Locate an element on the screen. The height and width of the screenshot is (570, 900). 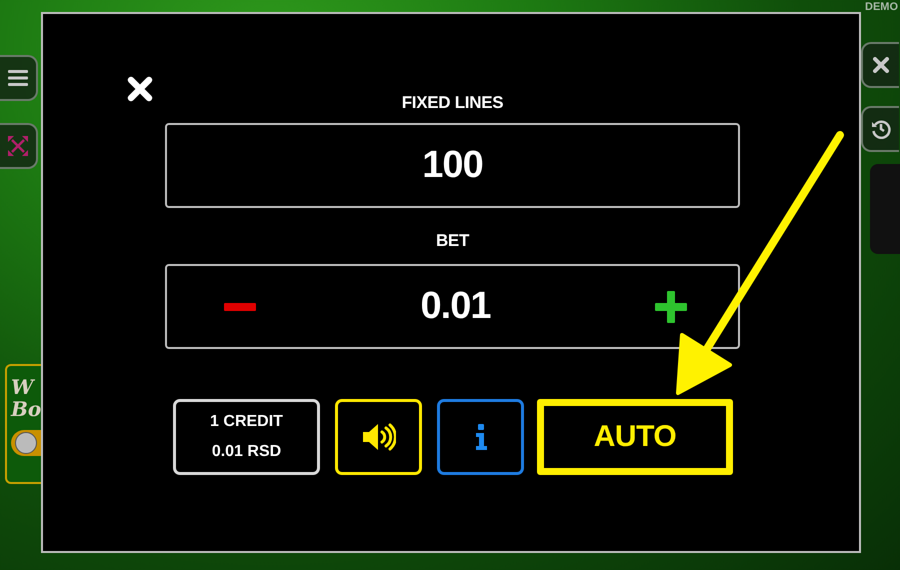
menu-button is located at coordinates (19, 78).